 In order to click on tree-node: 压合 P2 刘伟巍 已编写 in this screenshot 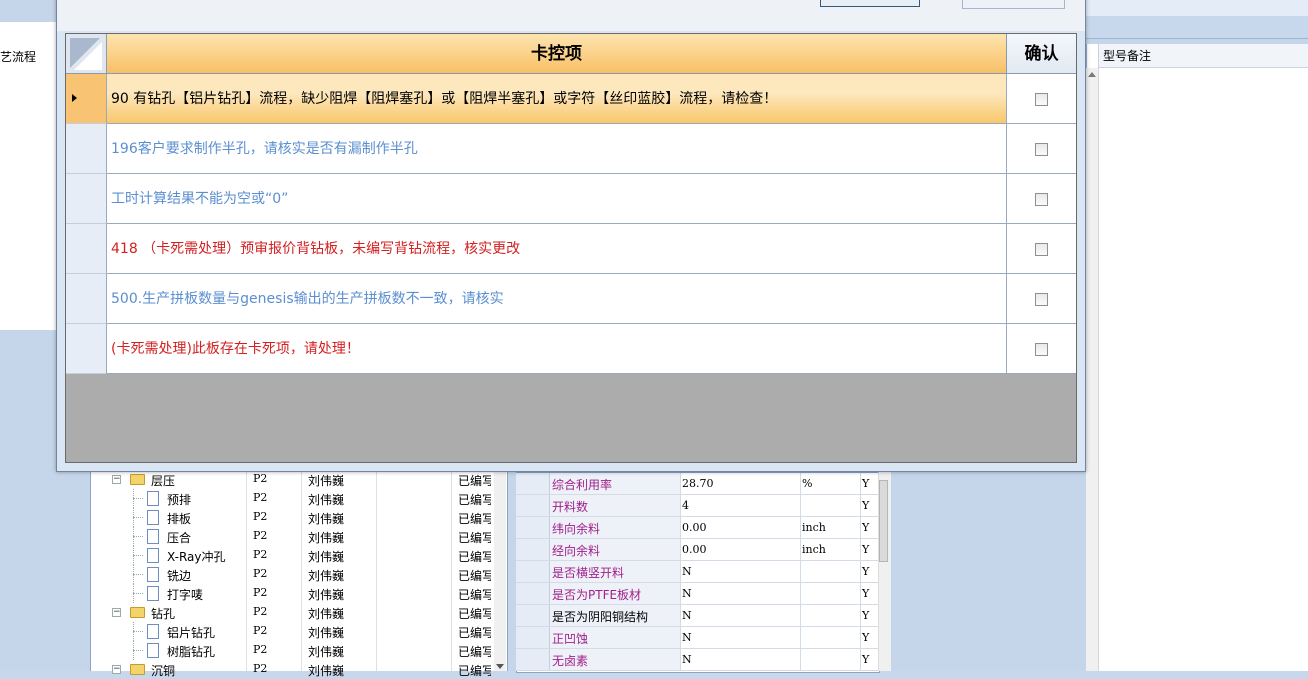, I will do `click(291, 536)`.